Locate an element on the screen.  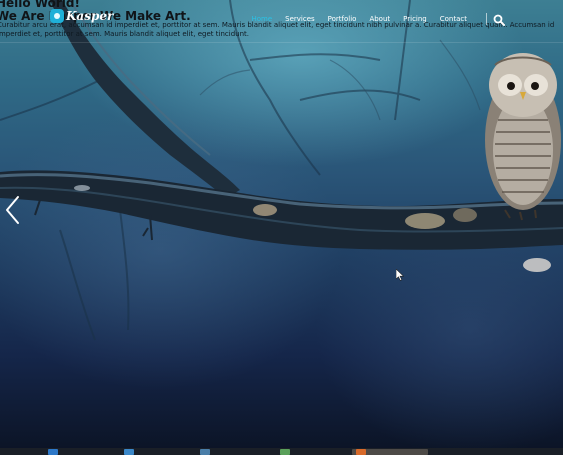
site-logo: Kasper is located at coordinates (81, 16).